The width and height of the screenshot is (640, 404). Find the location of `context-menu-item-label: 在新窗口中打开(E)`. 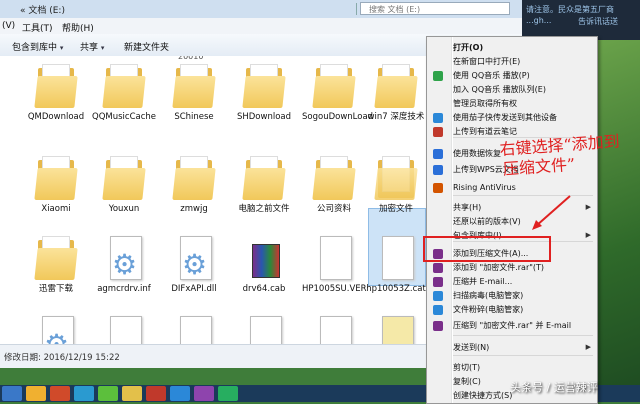

context-menu-item-label: 在新窗口中打开(E) is located at coordinates (487, 61).